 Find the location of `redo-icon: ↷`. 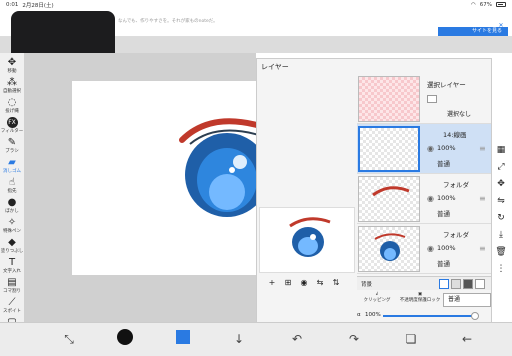

redo-icon: ↷ is located at coordinates (354, 339).